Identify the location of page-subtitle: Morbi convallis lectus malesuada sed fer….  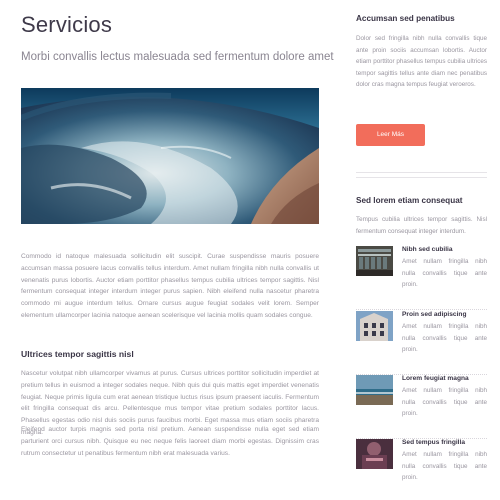
(177, 57).